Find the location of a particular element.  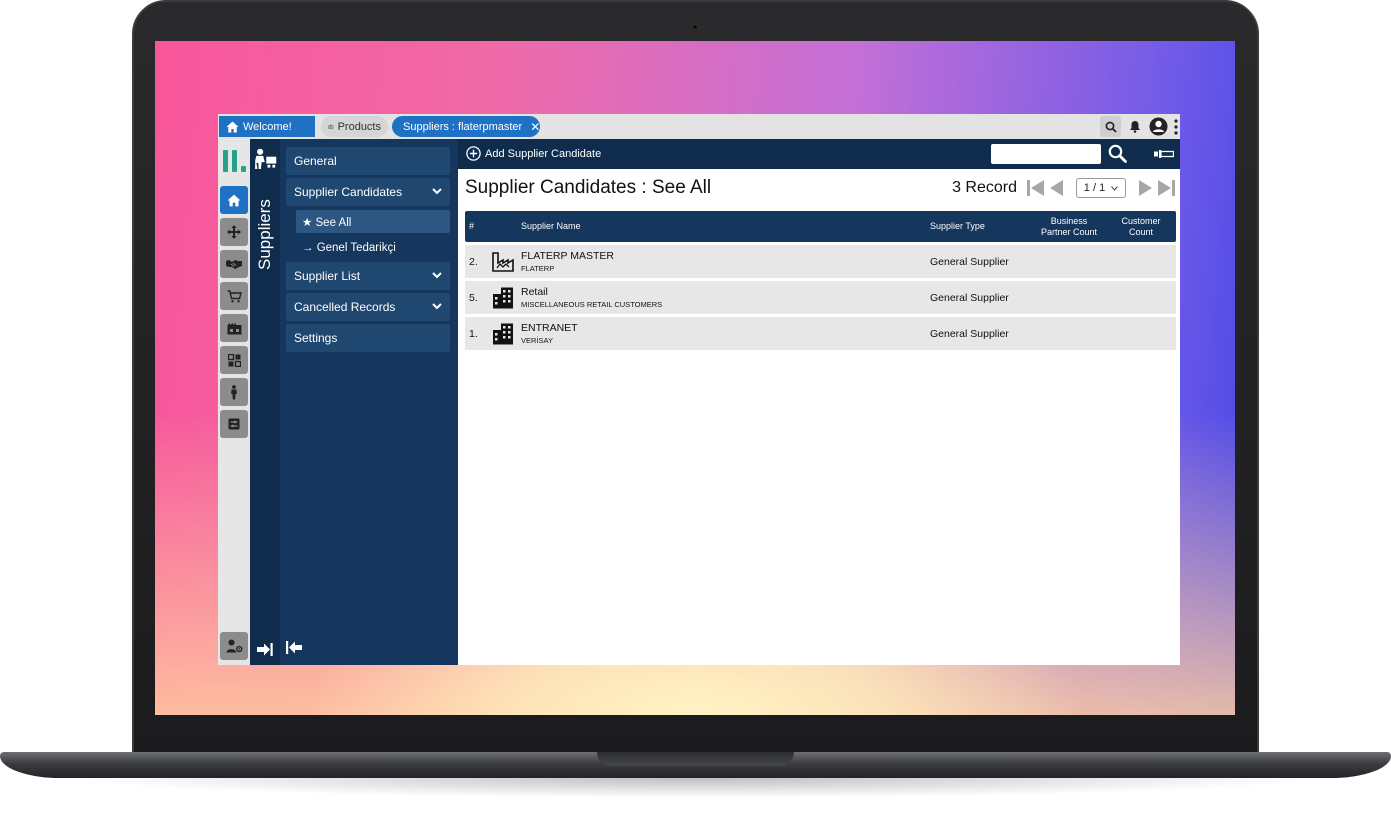

basket-icon is located at coordinates (331, 126).